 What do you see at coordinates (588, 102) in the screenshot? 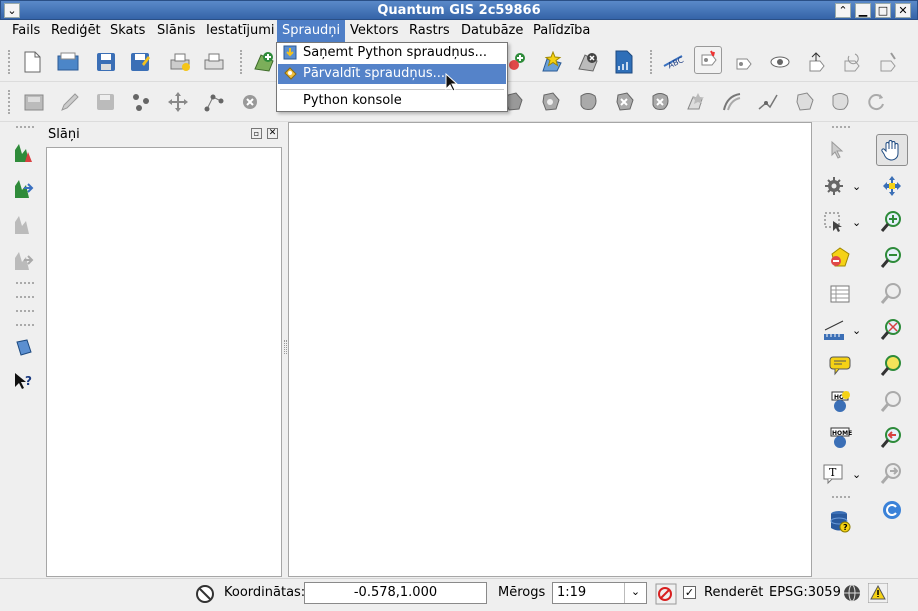
I see `add-part-icon` at bounding box center [588, 102].